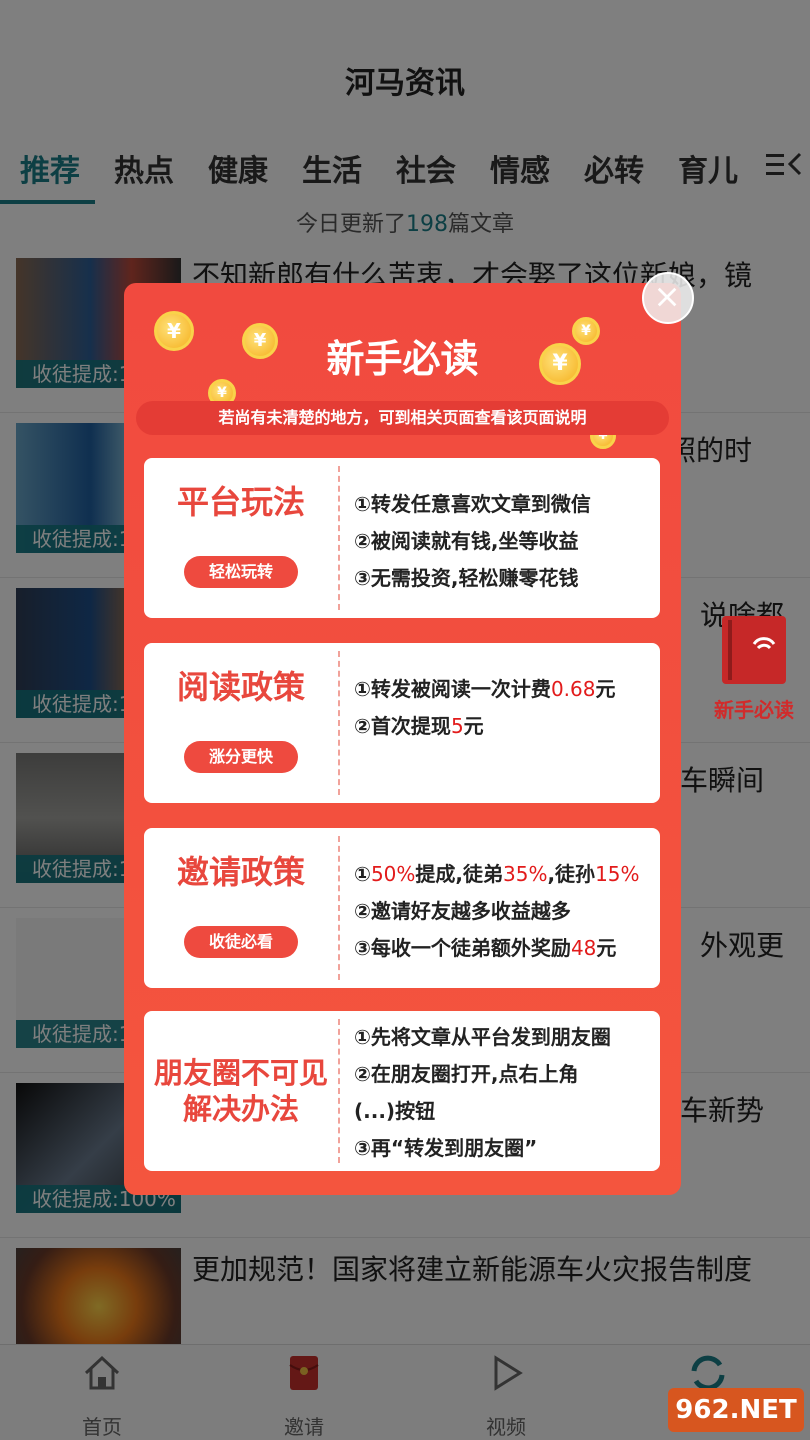 The image size is (810, 1440). I want to click on card-heading: 平台玩法, so click(240, 502).